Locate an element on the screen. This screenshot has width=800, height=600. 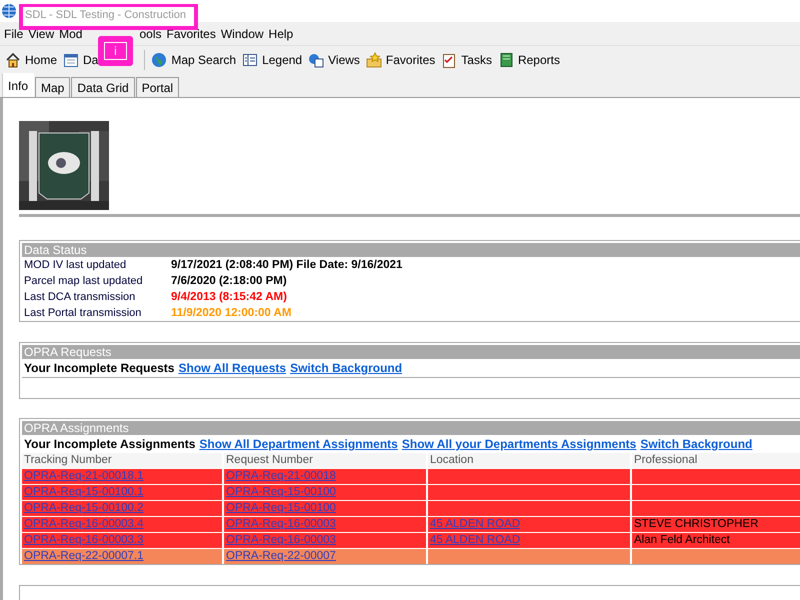
professional-name: Alan Feld Architect is located at coordinates (682, 540).